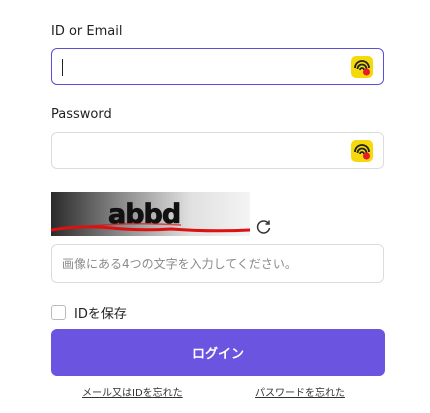  What do you see at coordinates (300, 391) in the screenshot?
I see `forgot-password-link: パスワードを忘れた` at bounding box center [300, 391].